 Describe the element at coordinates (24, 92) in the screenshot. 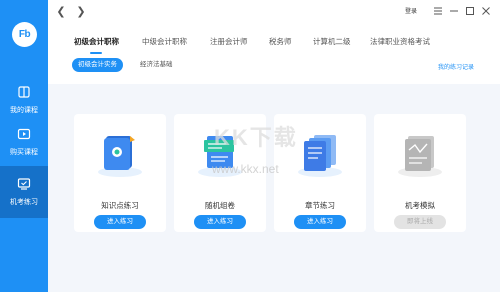

I see `book-icon` at that location.